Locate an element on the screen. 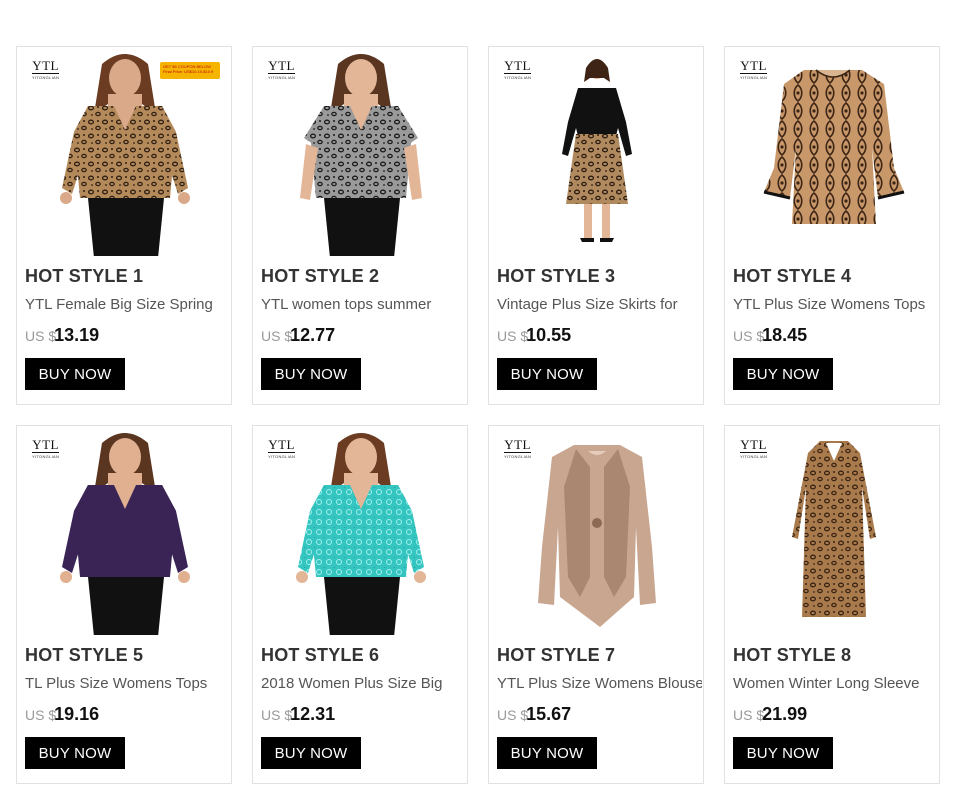 The image size is (958, 810). product-description: YTL Plus Size Womens Blouse is located at coordinates (599, 683).